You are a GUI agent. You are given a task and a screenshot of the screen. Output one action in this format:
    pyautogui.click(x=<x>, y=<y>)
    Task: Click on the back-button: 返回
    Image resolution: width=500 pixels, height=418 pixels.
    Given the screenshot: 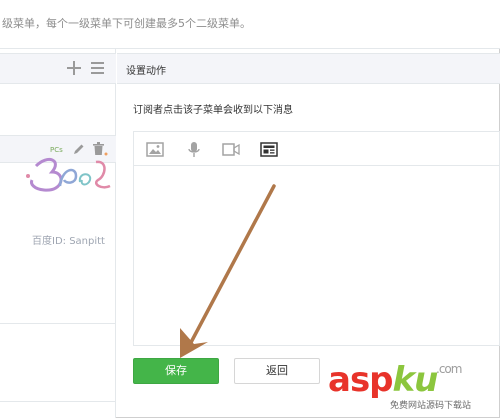 What is the action you would take?
    pyautogui.click(x=277, y=371)
    